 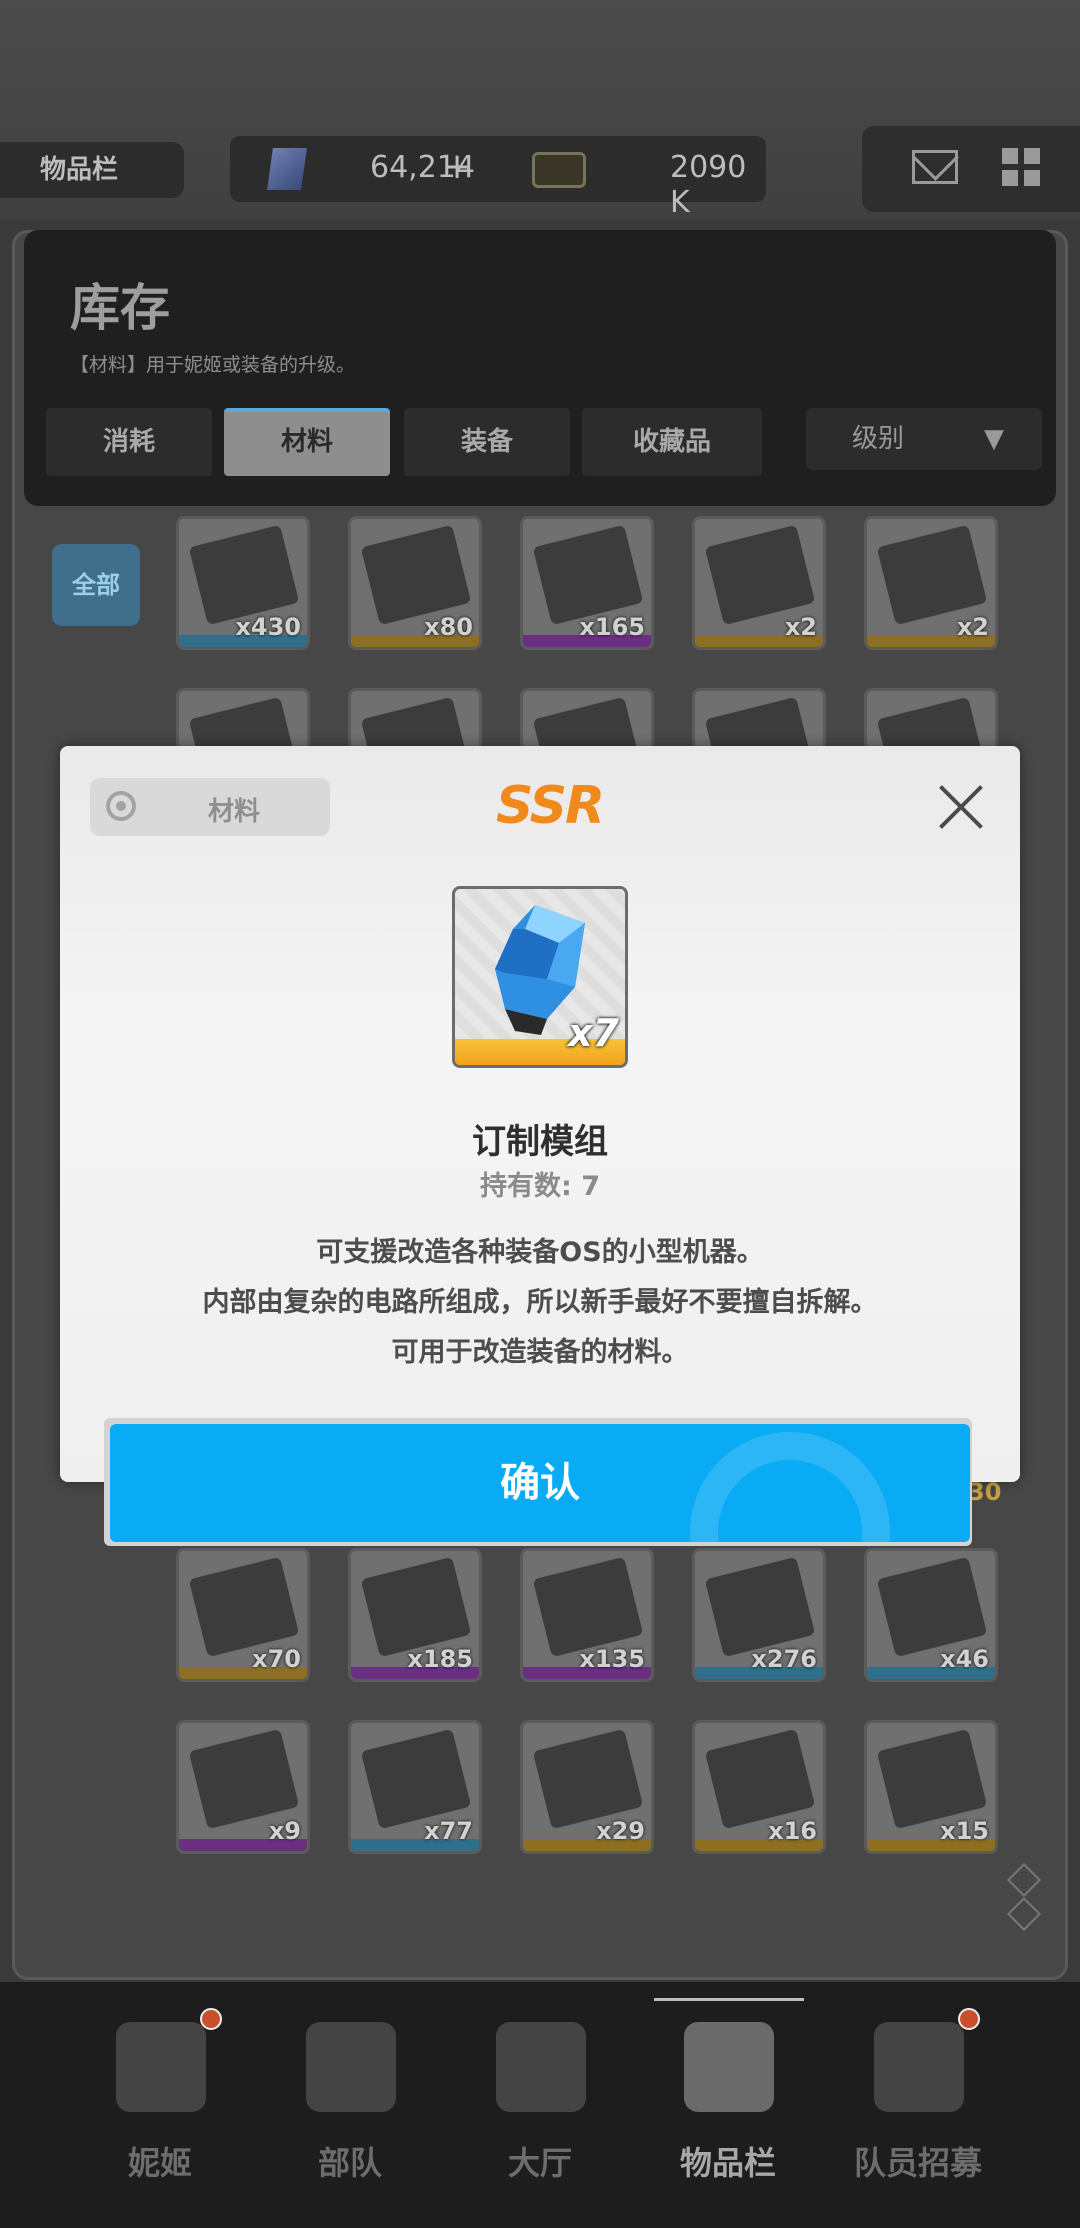 I want to click on material-icon, so click(x=121, y=806).